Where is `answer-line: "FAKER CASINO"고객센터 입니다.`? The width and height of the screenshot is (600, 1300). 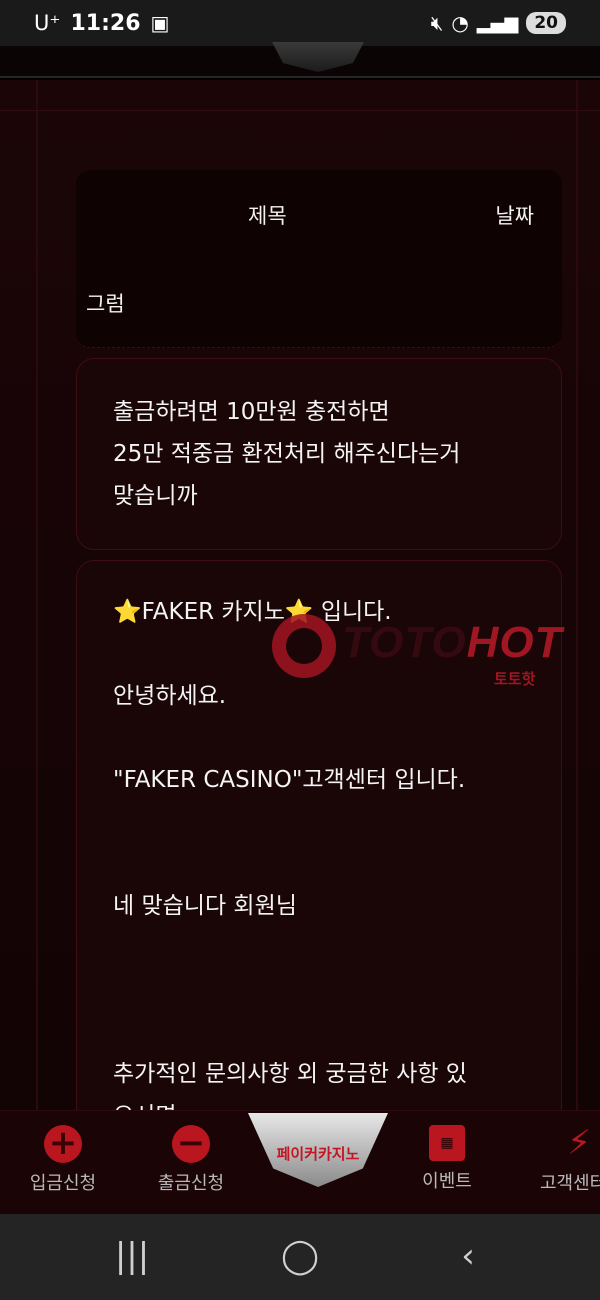
answer-line: "FAKER CASINO"고객센터 입니다. is located at coordinates (289, 780).